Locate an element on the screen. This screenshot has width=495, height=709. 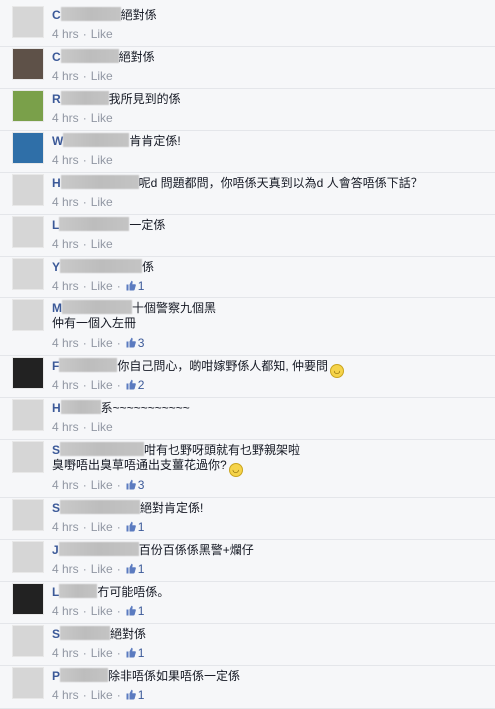
commenter-name: M is located at coordinates (57, 308).